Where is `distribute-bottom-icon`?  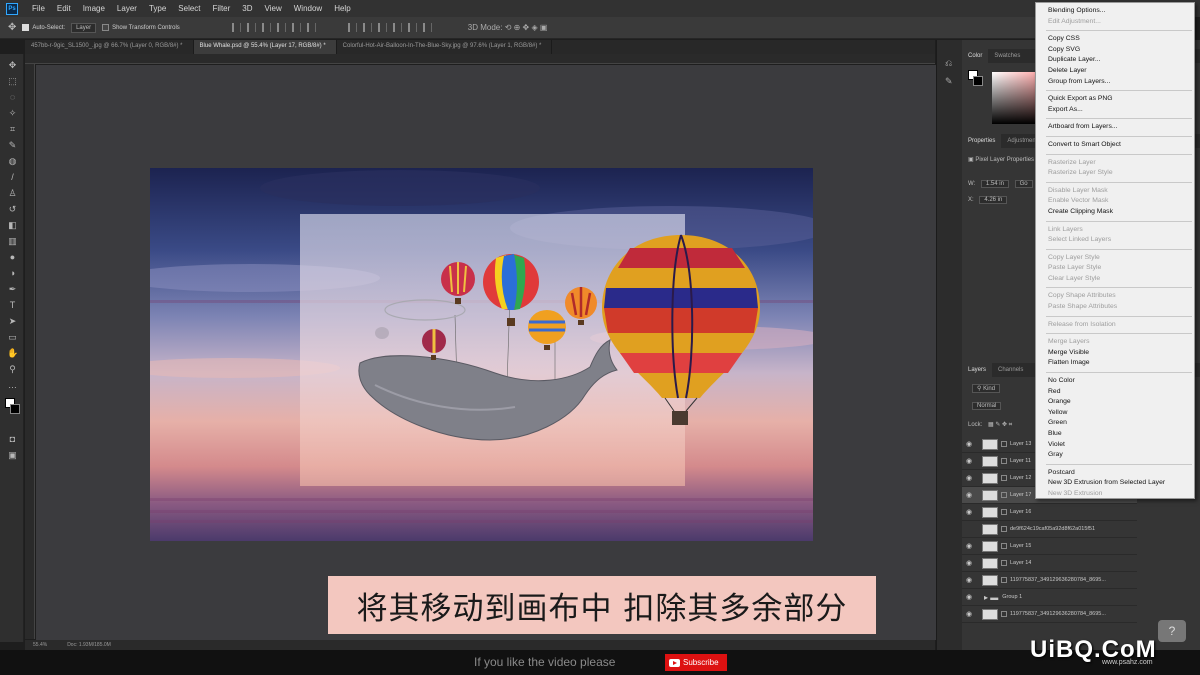 distribute-bottom-icon is located at coordinates (382, 27).